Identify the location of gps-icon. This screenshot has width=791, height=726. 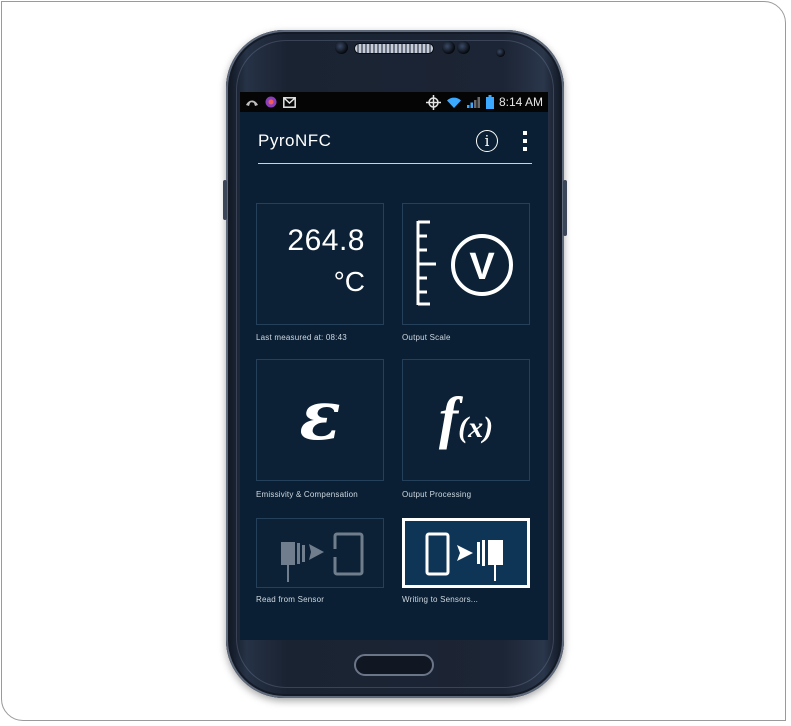
(433, 102).